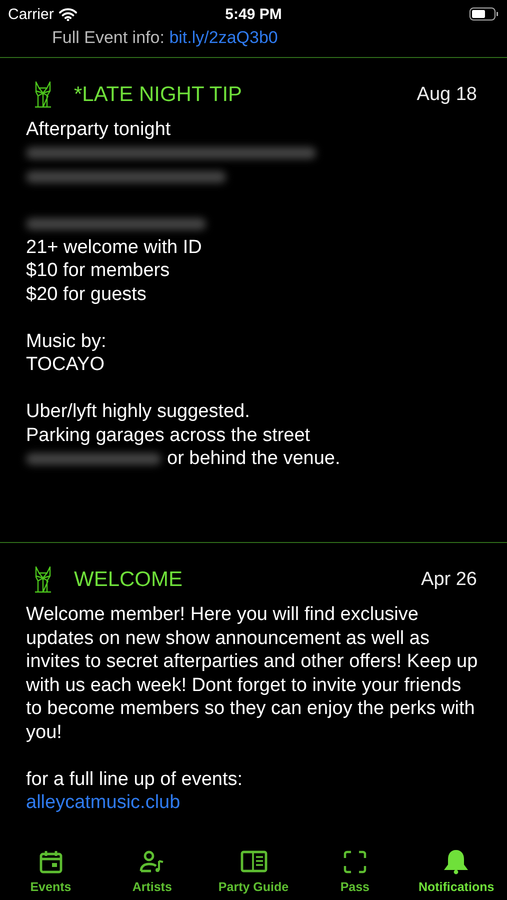  I want to click on body-text: TOCAYO, so click(66, 364).